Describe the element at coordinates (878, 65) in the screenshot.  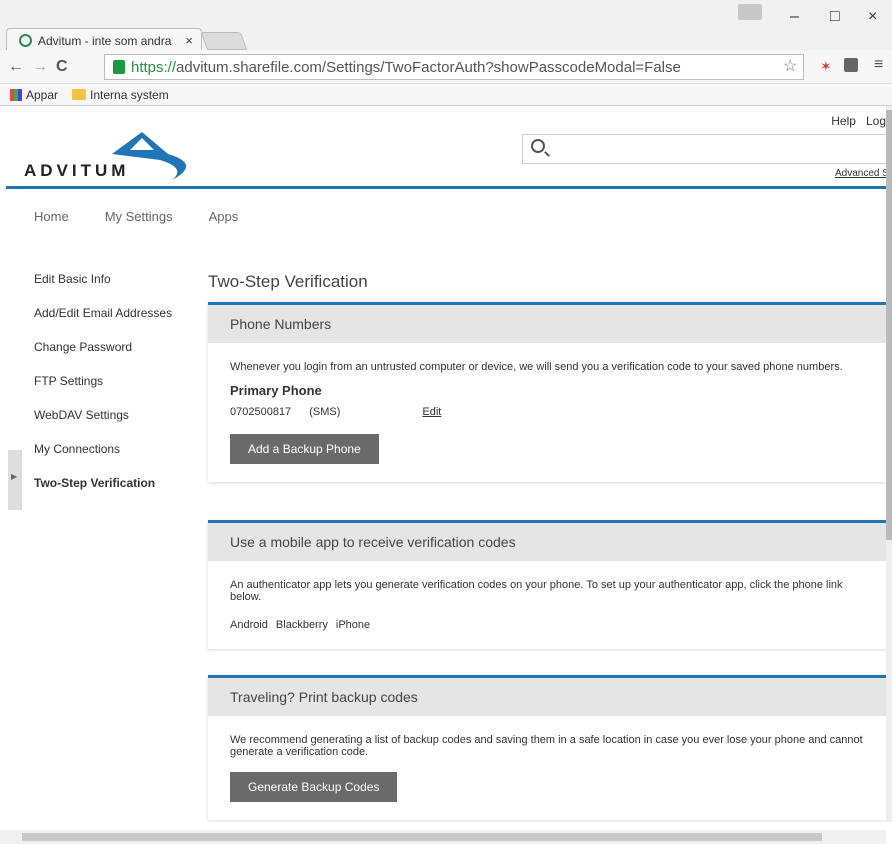
I see `menu-icon: ≡` at that location.